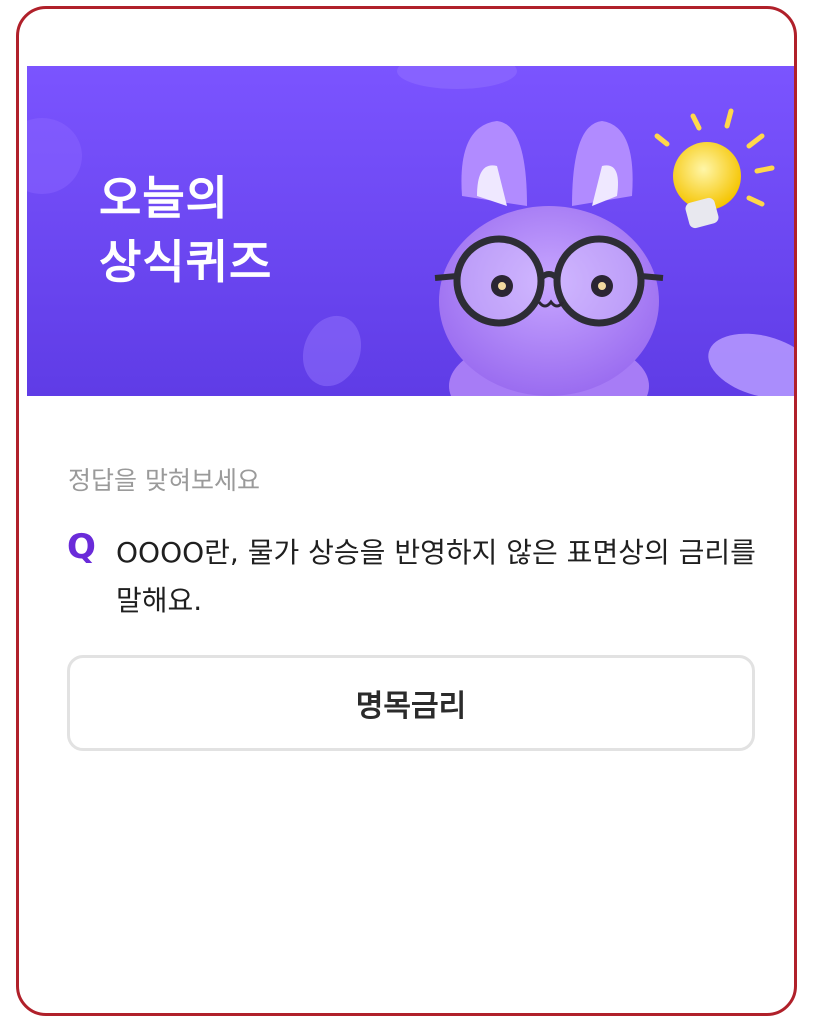  I want to click on quiz-hint: 정답을 맞혀보세요, so click(164, 480).